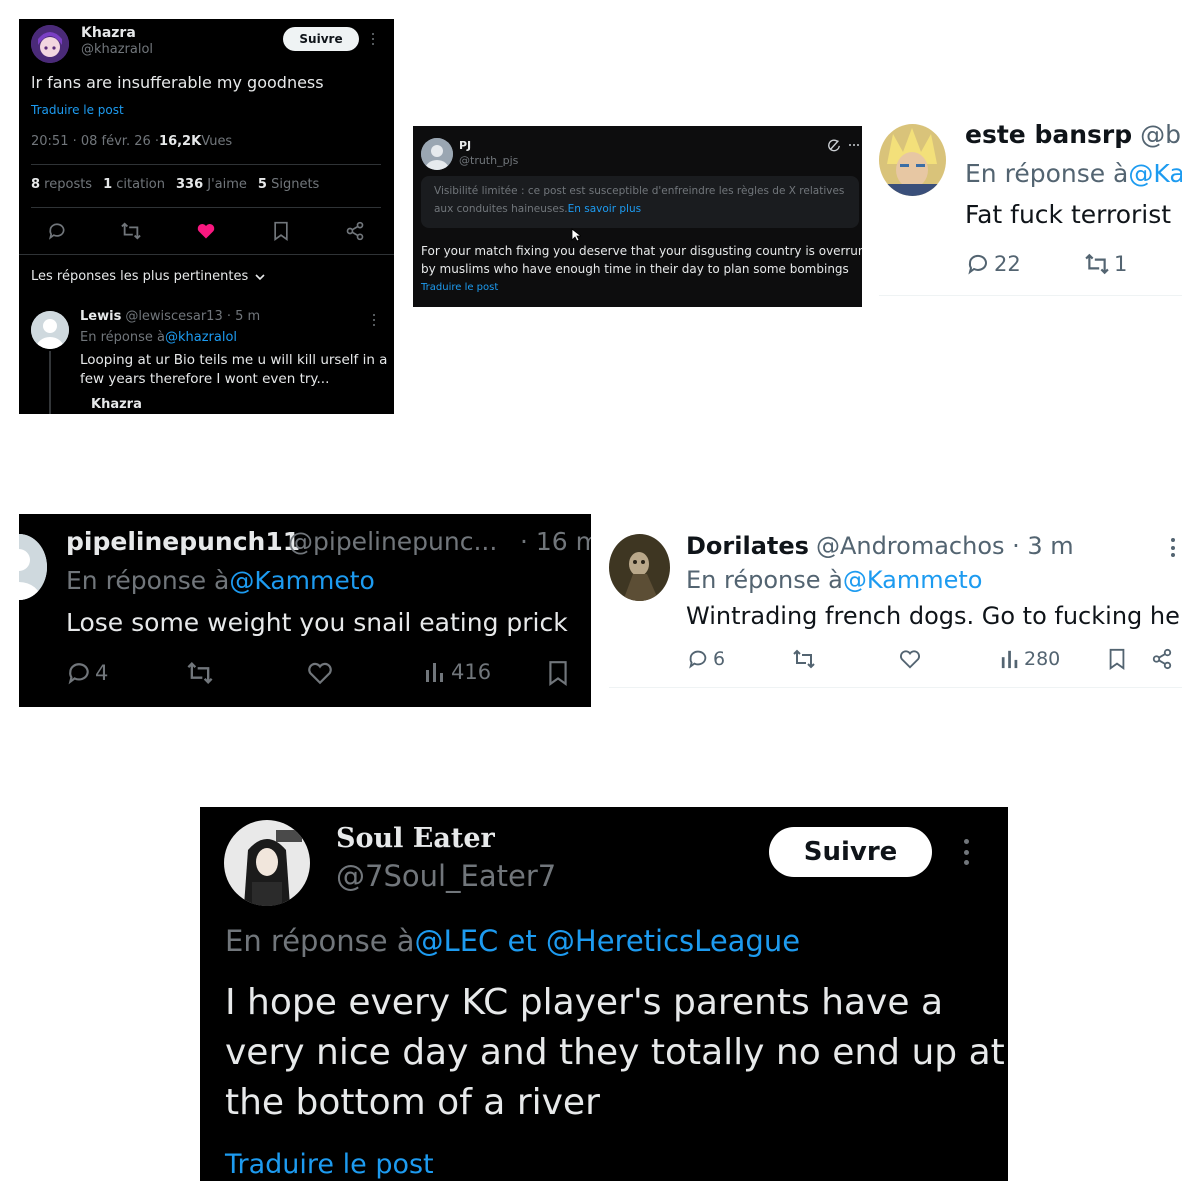 The width and height of the screenshot is (1200, 1200). I want to click on display-name: Dorilates, so click(747, 546).